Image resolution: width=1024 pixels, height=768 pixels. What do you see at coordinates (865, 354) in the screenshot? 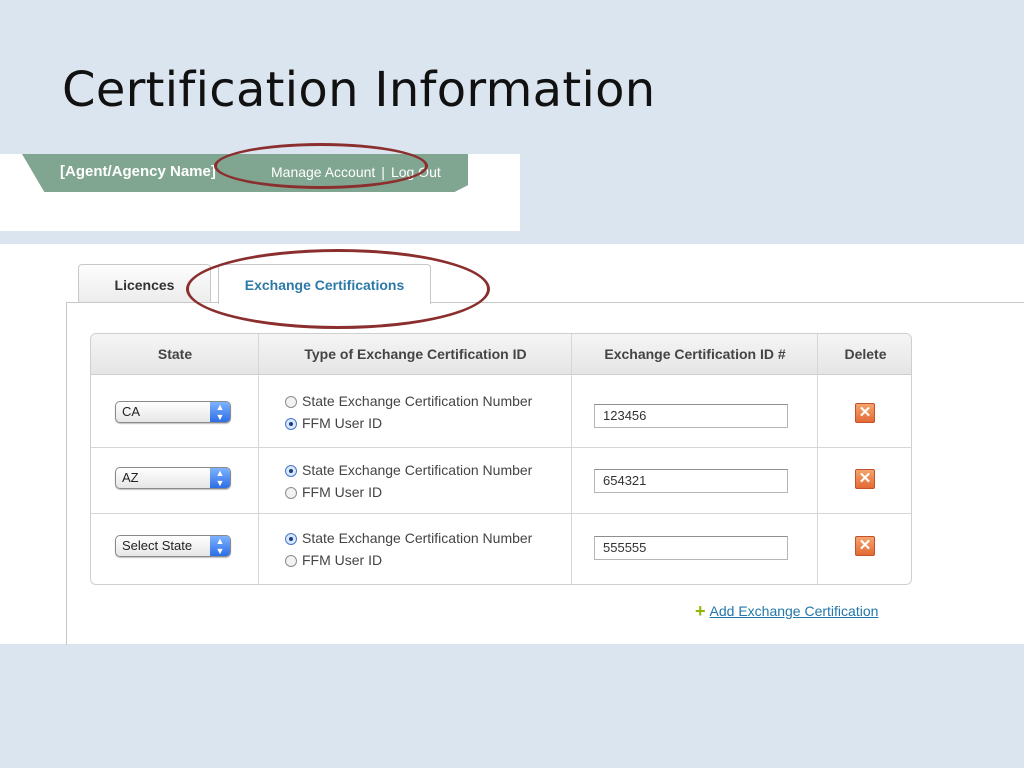
I see `column-header-delete: Delete` at bounding box center [865, 354].